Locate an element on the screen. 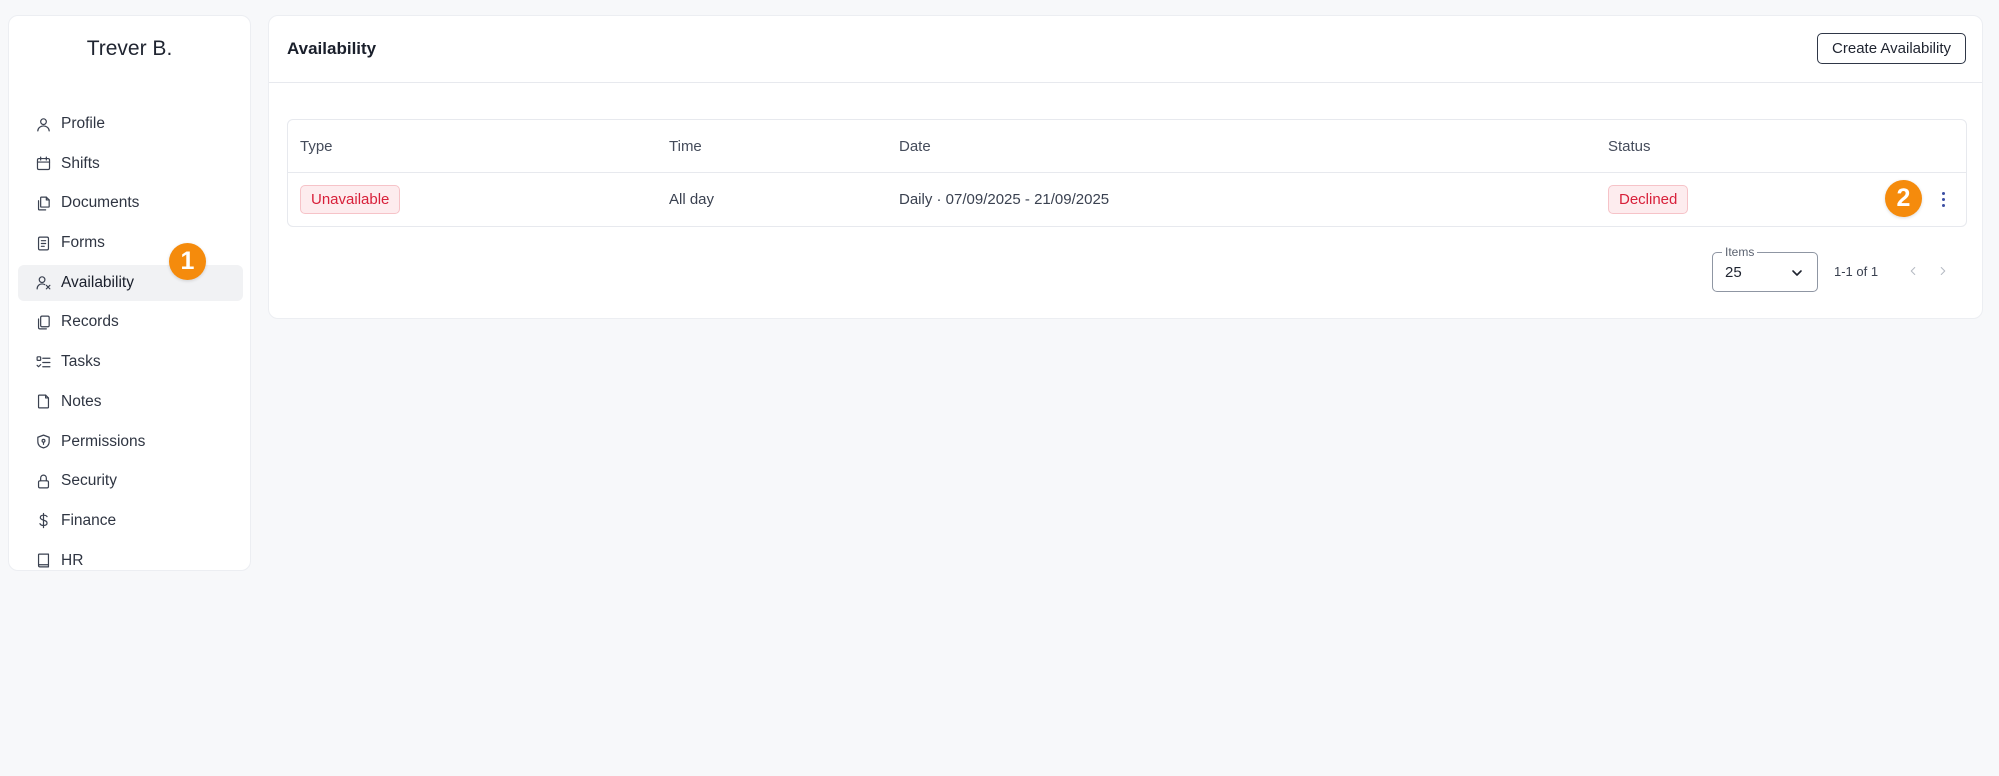 This screenshot has height=776, width=1999. create-availability-button: Create Availability is located at coordinates (1891, 48).